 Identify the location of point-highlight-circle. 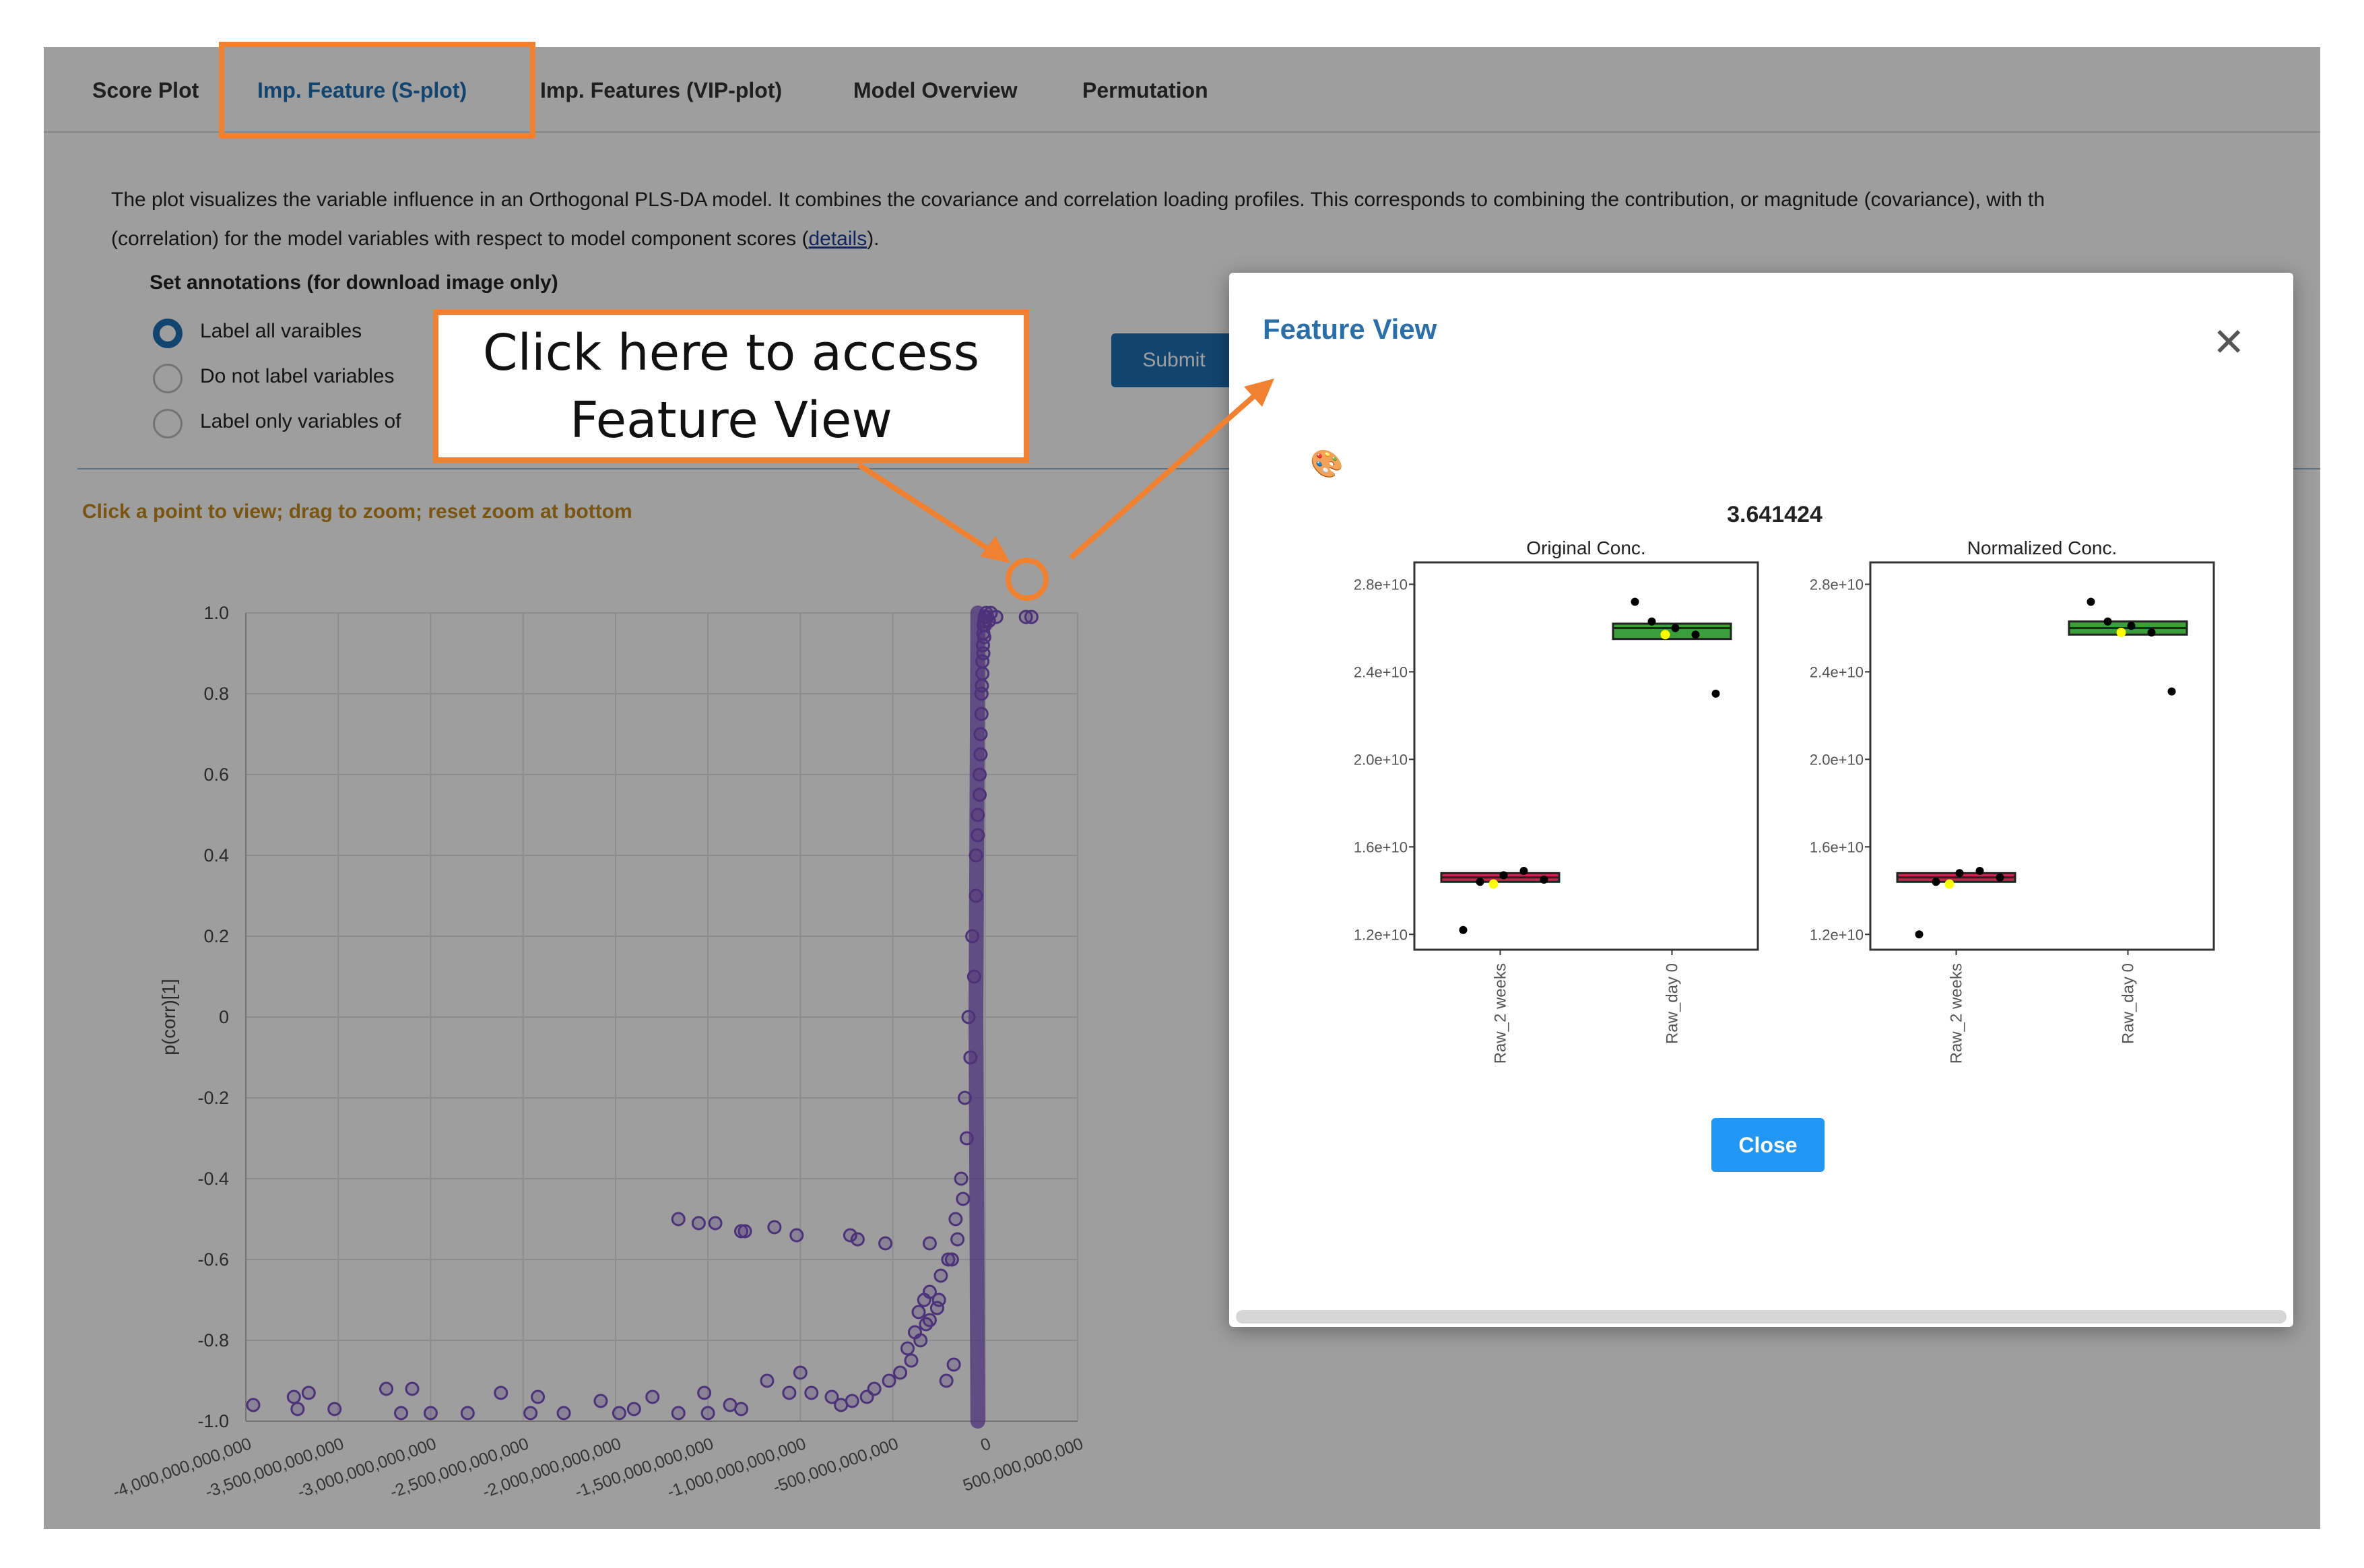
(1027, 579).